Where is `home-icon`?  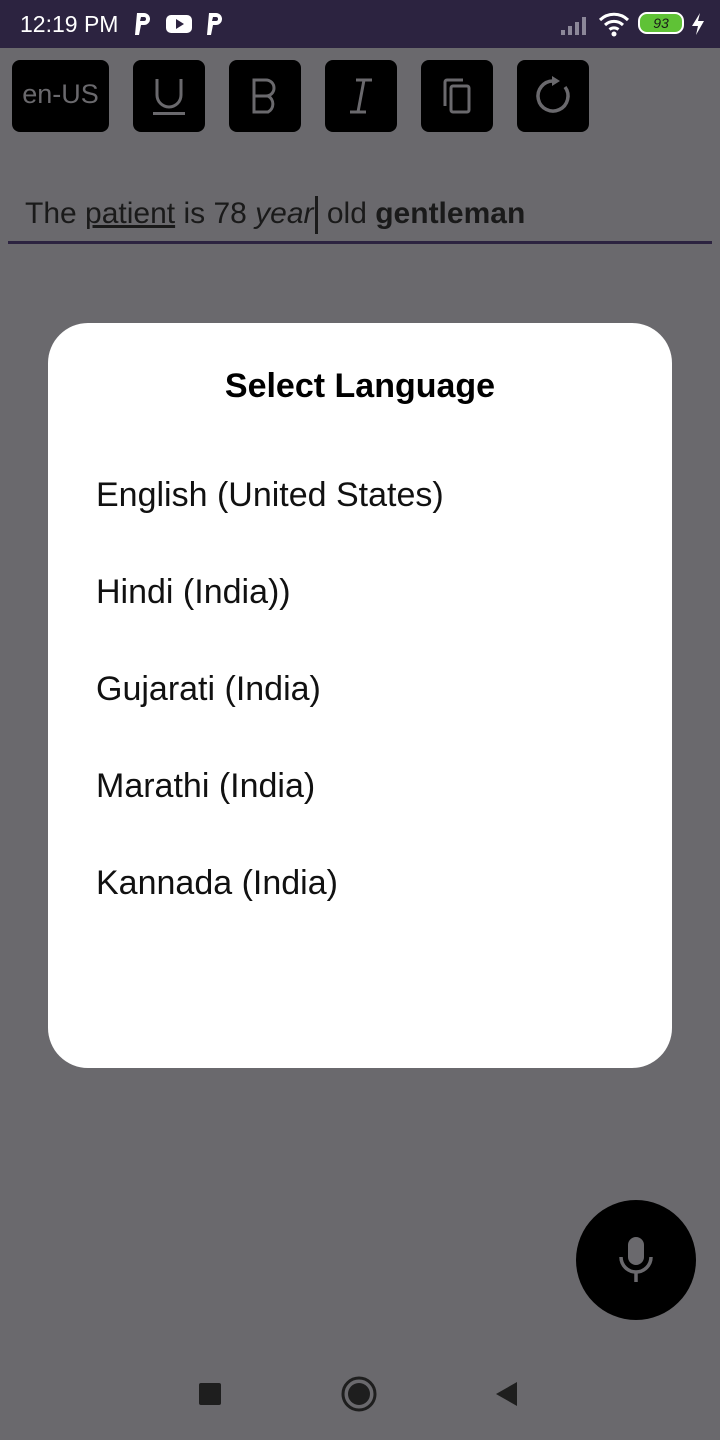
home-icon is located at coordinates (359, 1394).